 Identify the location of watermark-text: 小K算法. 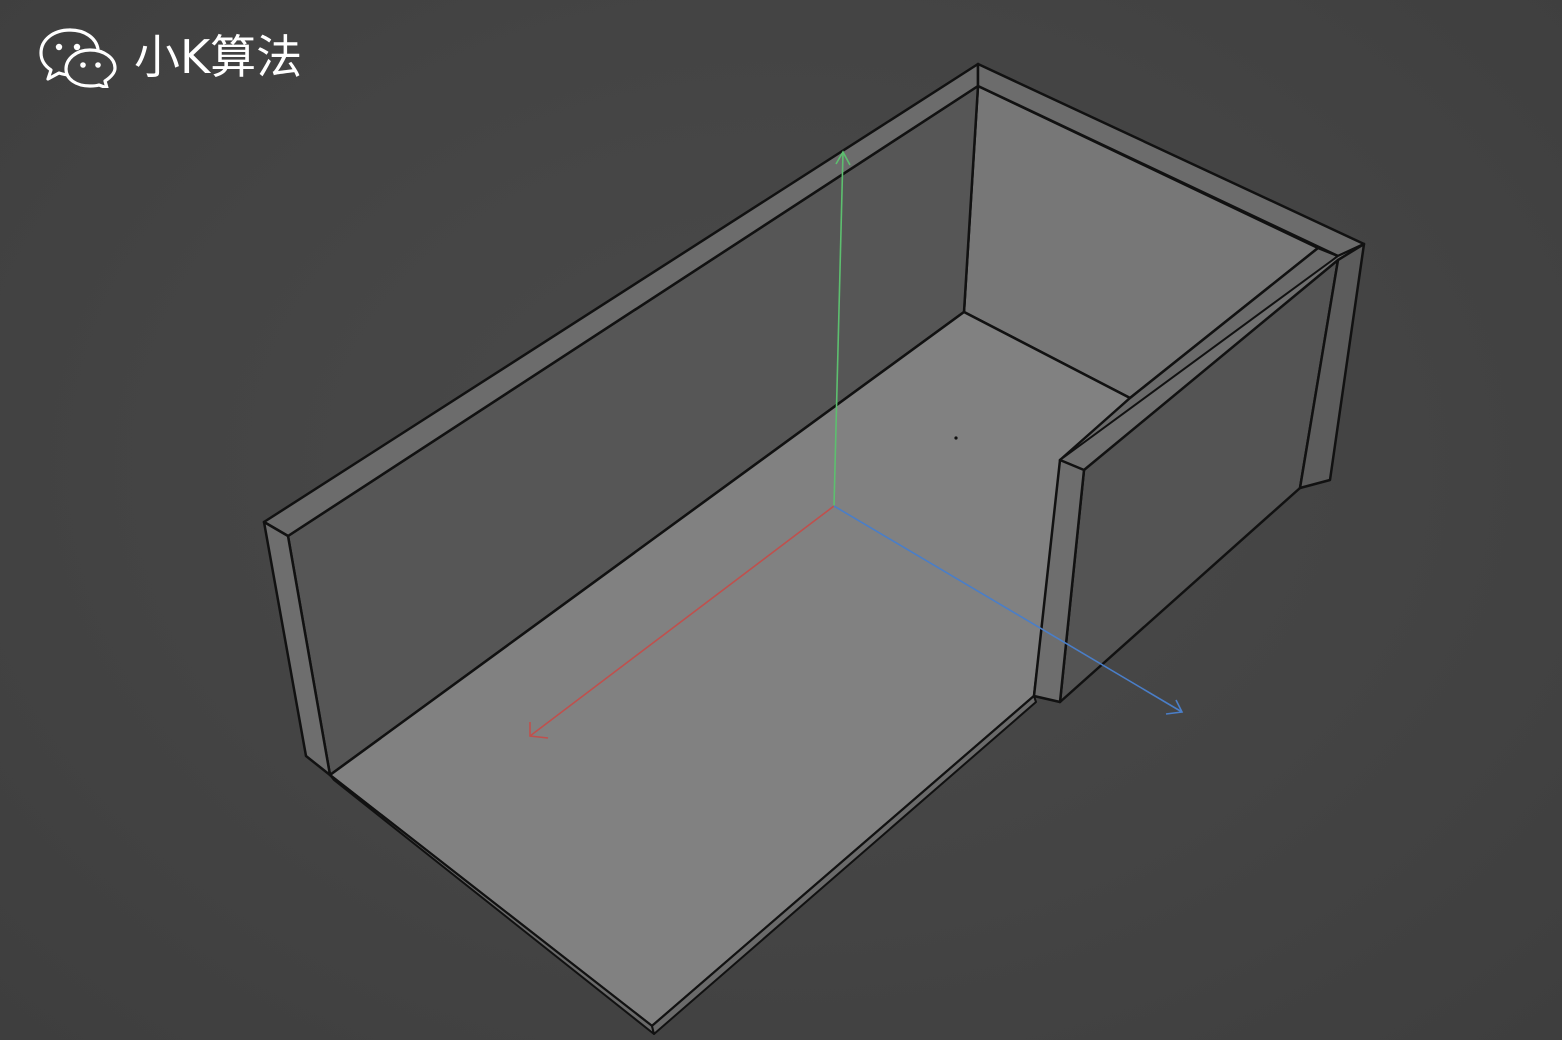
(218, 57).